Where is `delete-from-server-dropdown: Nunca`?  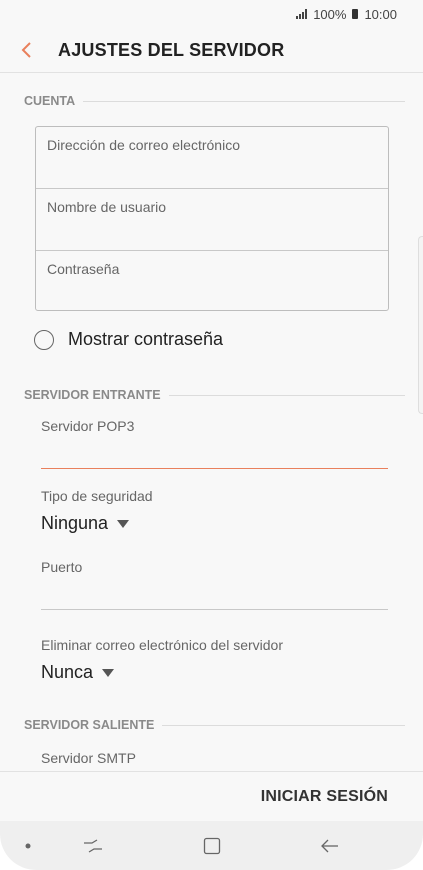
delete-from-server-dropdown: Nunca is located at coordinates (78, 672).